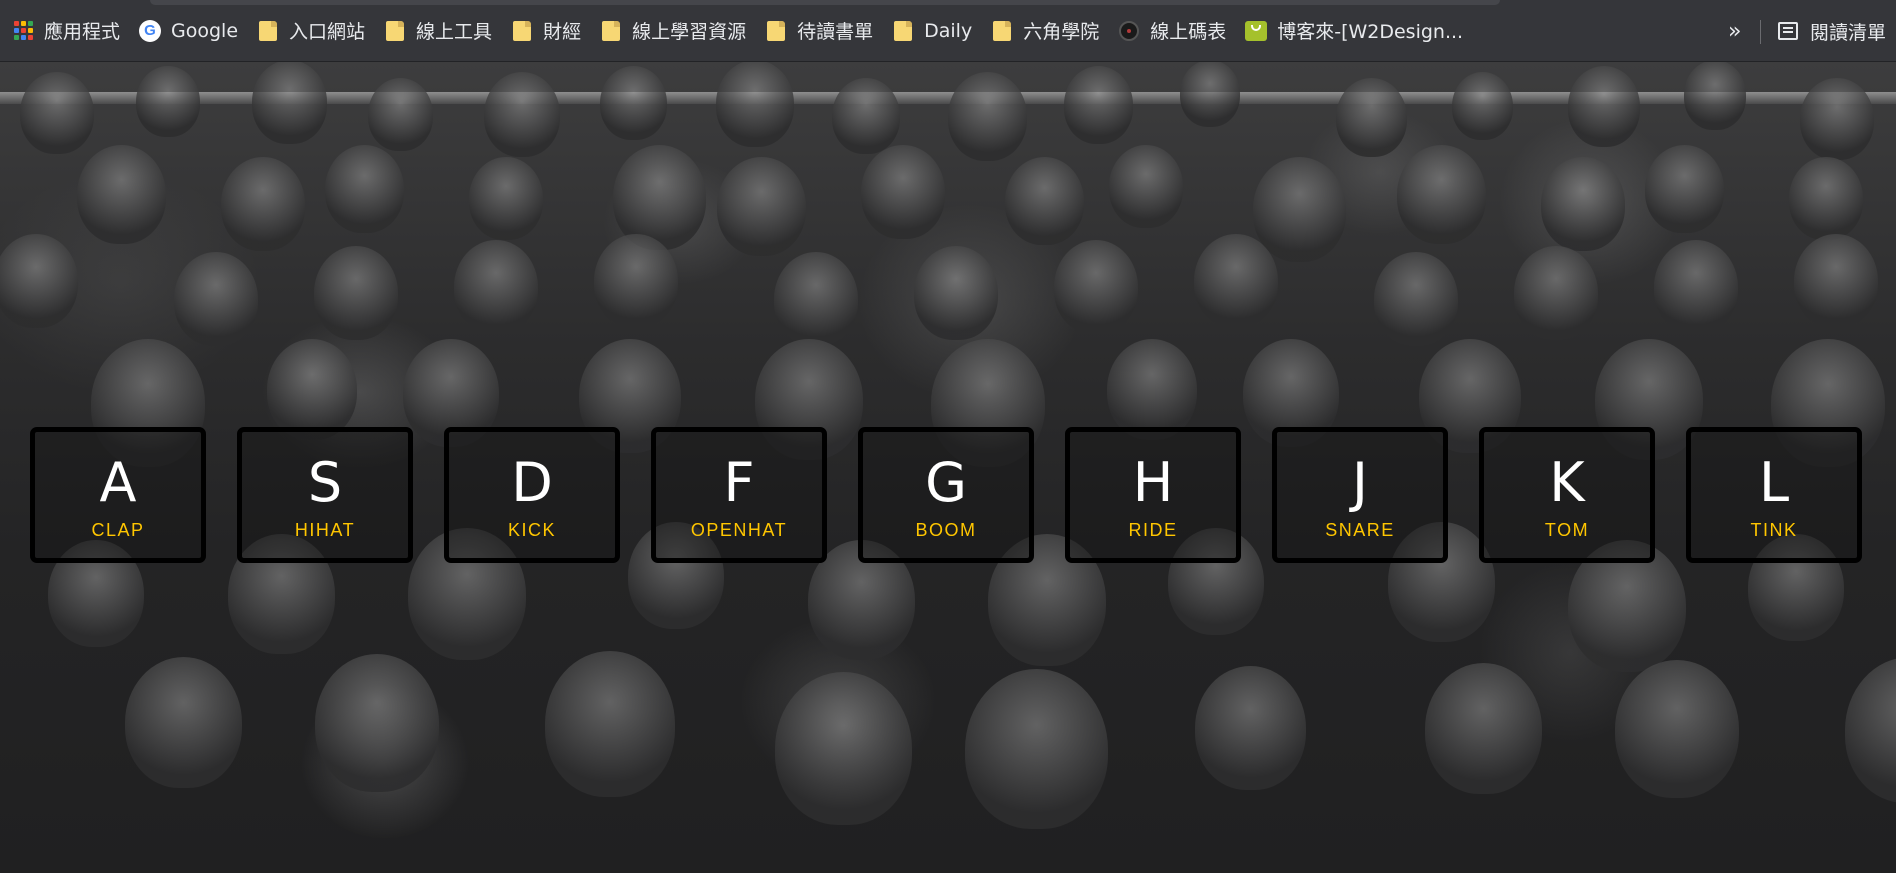 Image resolution: width=1896 pixels, height=873 pixels. What do you see at coordinates (1567, 530) in the screenshot?
I see `key-sound-label: TOM` at bounding box center [1567, 530].